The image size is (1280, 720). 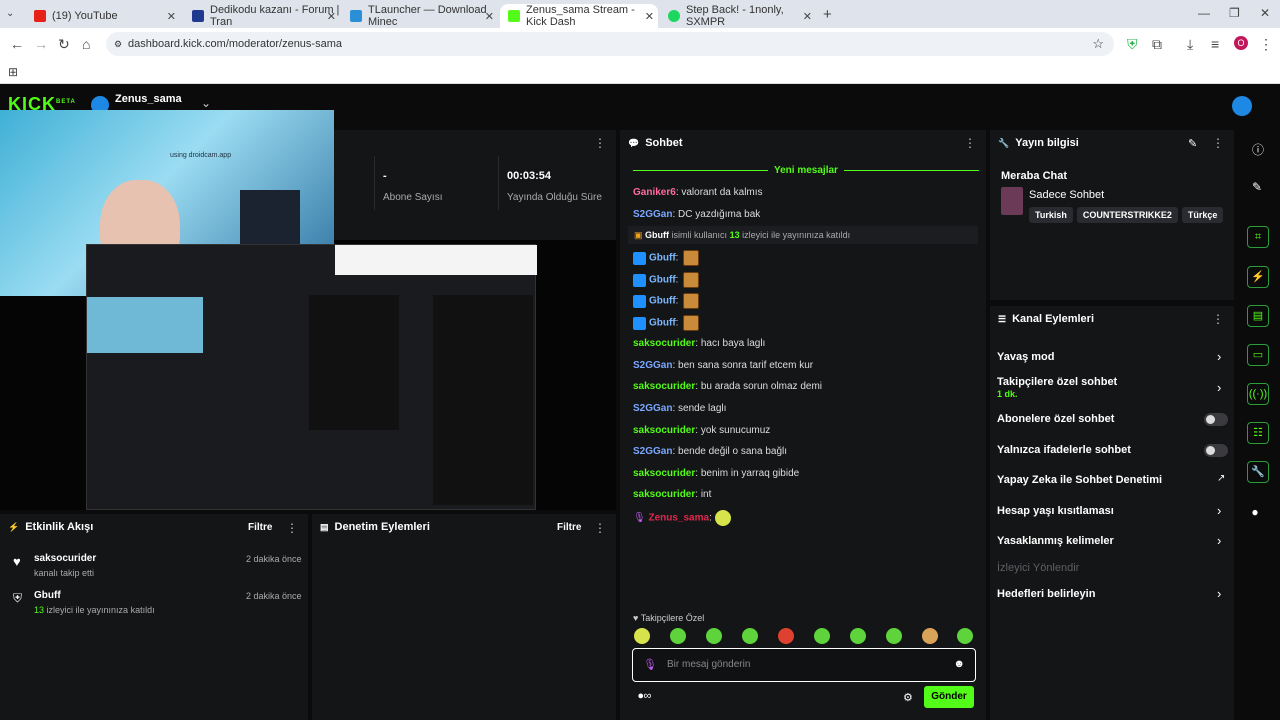 What do you see at coordinates (41, 44) in the screenshot?
I see `forward-icon: →` at bounding box center [41, 44].